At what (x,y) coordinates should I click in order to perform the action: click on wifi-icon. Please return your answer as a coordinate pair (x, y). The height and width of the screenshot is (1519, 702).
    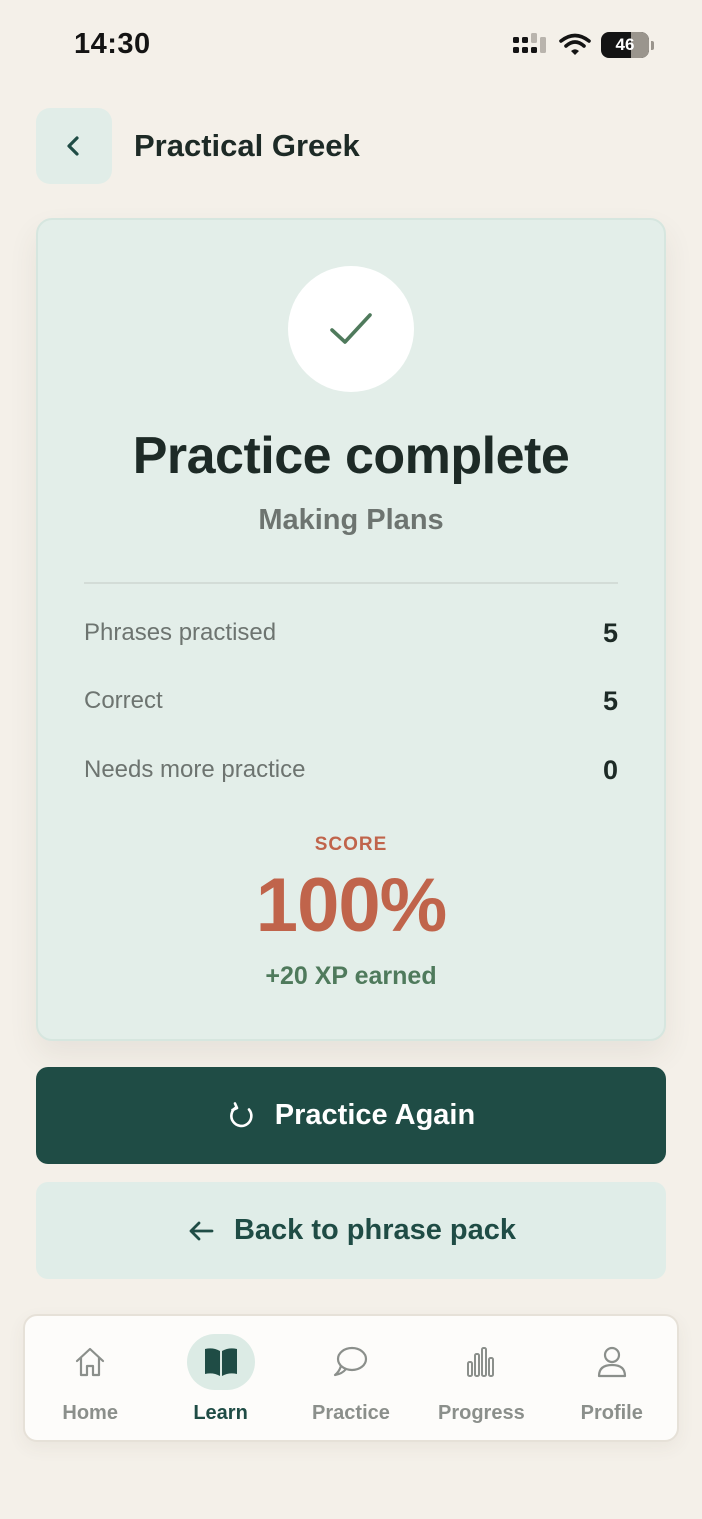
    Looking at the image, I should click on (575, 44).